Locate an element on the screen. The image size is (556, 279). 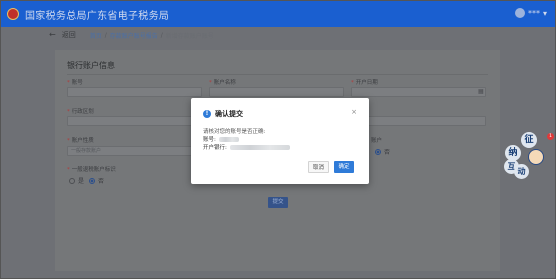
notification-badge: 1 is located at coordinates (550, 136).